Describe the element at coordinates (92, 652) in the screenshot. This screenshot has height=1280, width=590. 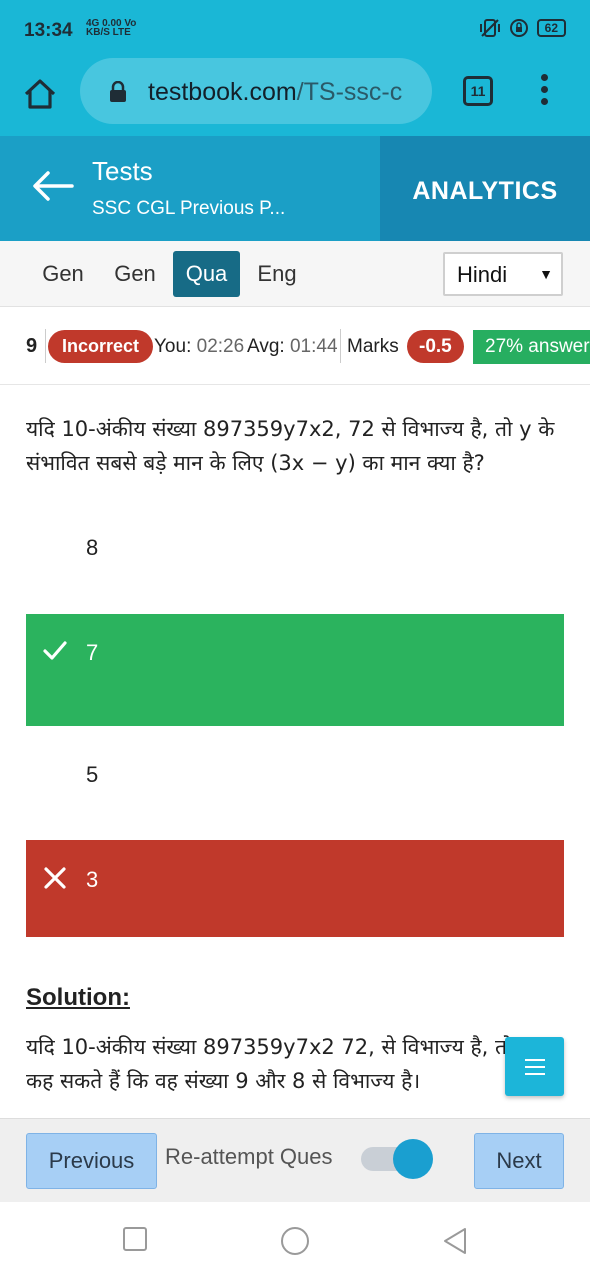
I see `option-label: 7` at that location.